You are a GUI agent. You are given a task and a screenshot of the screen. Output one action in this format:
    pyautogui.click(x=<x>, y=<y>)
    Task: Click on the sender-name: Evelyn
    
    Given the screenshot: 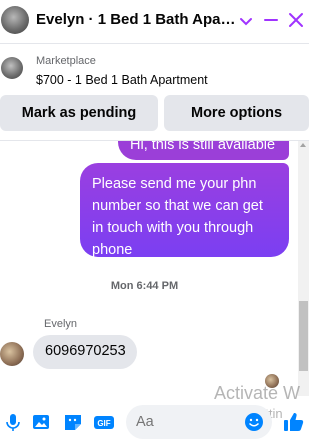 What is the action you would take?
    pyautogui.click(x=61, y=324)
    